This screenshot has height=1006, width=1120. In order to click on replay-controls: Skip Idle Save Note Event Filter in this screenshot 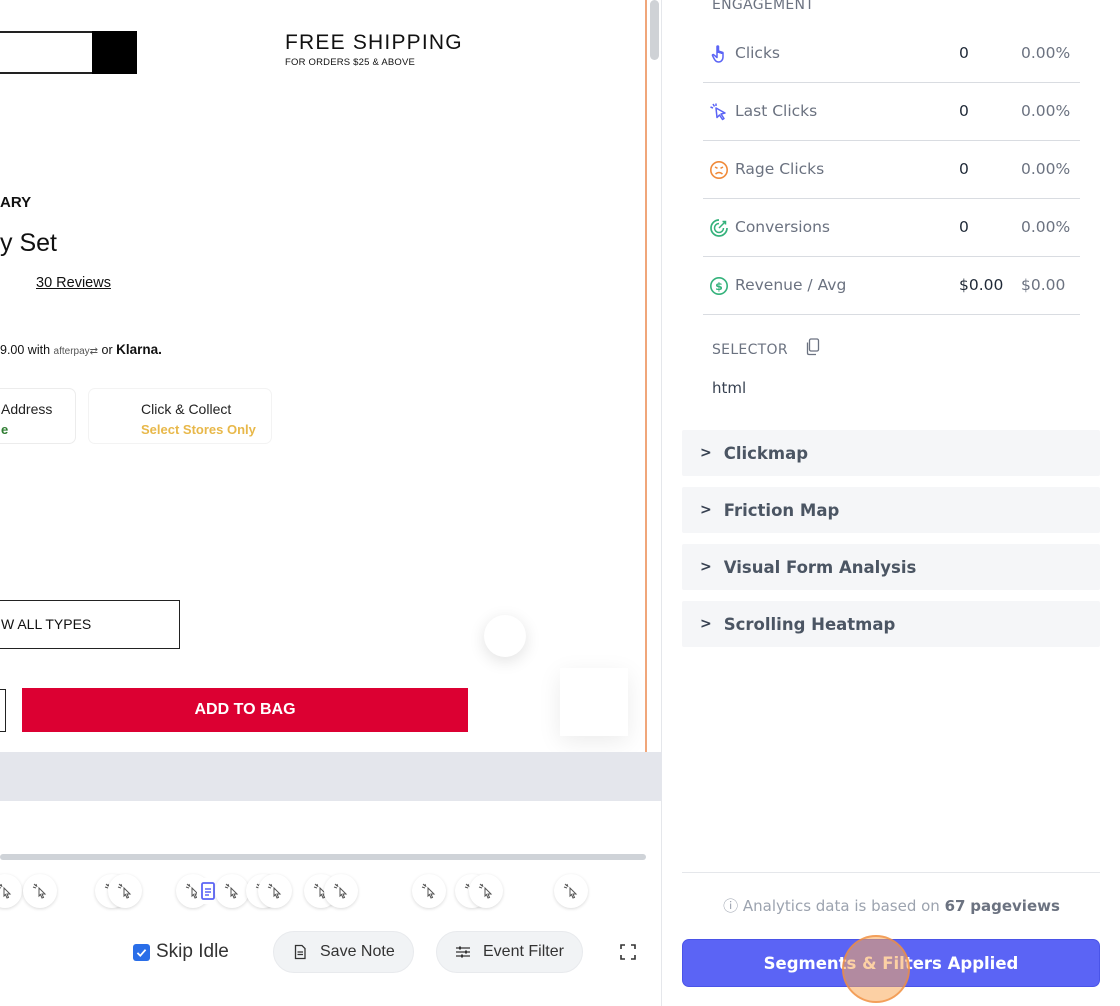, I will do `click(331, 952)`.